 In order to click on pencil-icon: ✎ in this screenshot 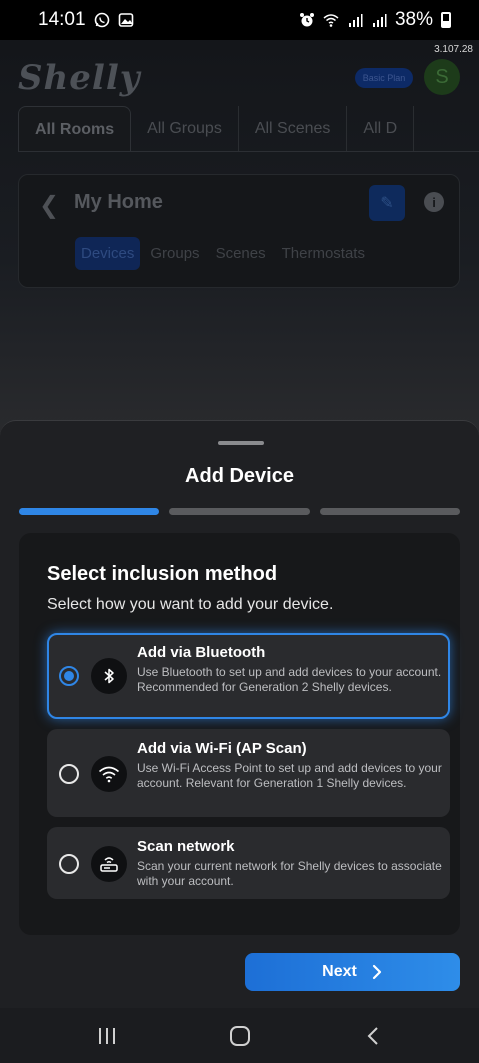, I will do `click(387, 203)`.